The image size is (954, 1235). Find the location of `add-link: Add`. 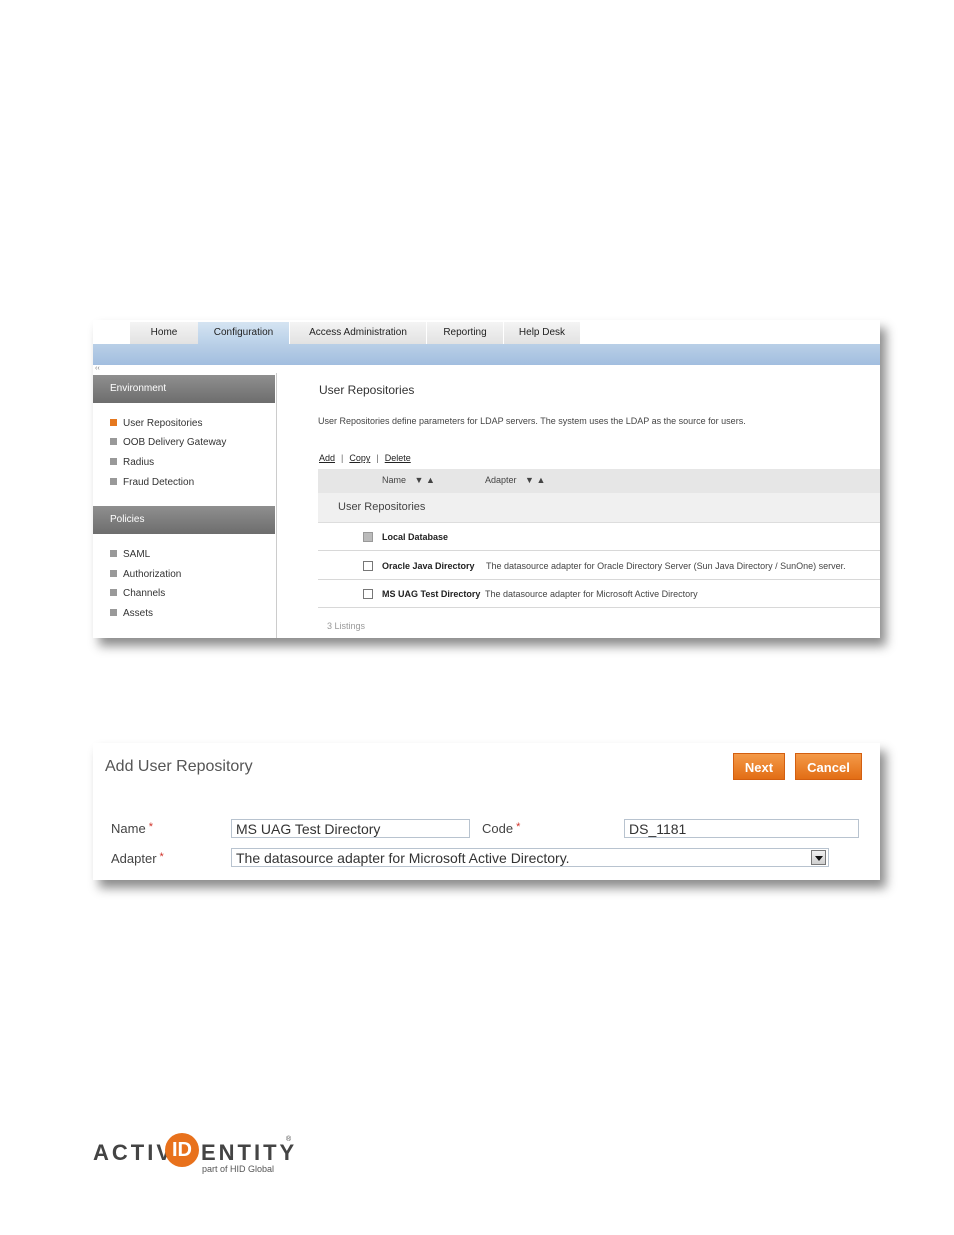

add-link: Add is located at coordinates (327, 458).